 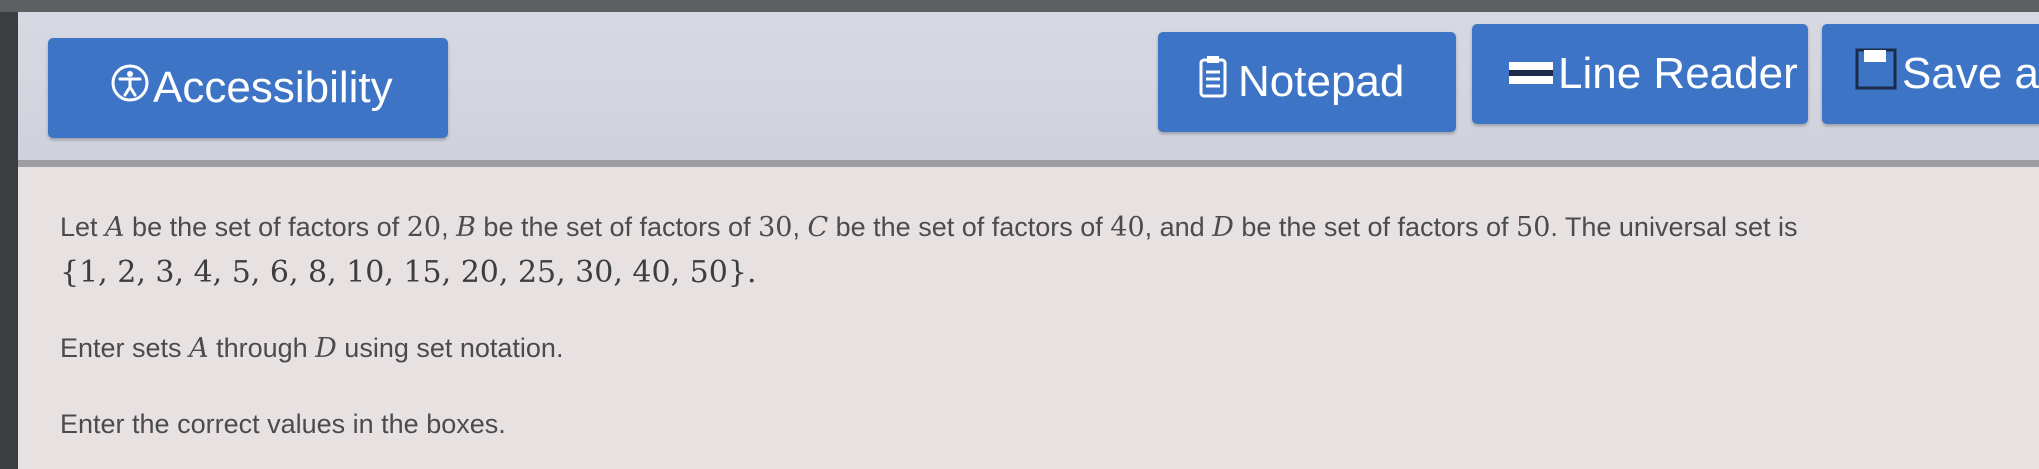 I want to click on intro-text: , and, so click(x=1178, y=227).